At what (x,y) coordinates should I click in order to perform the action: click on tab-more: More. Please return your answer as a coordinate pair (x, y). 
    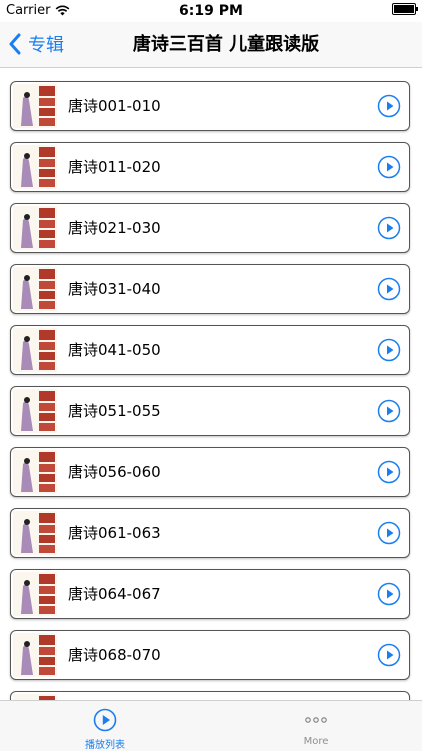
    Looking at the image, I should click on (316, 726).